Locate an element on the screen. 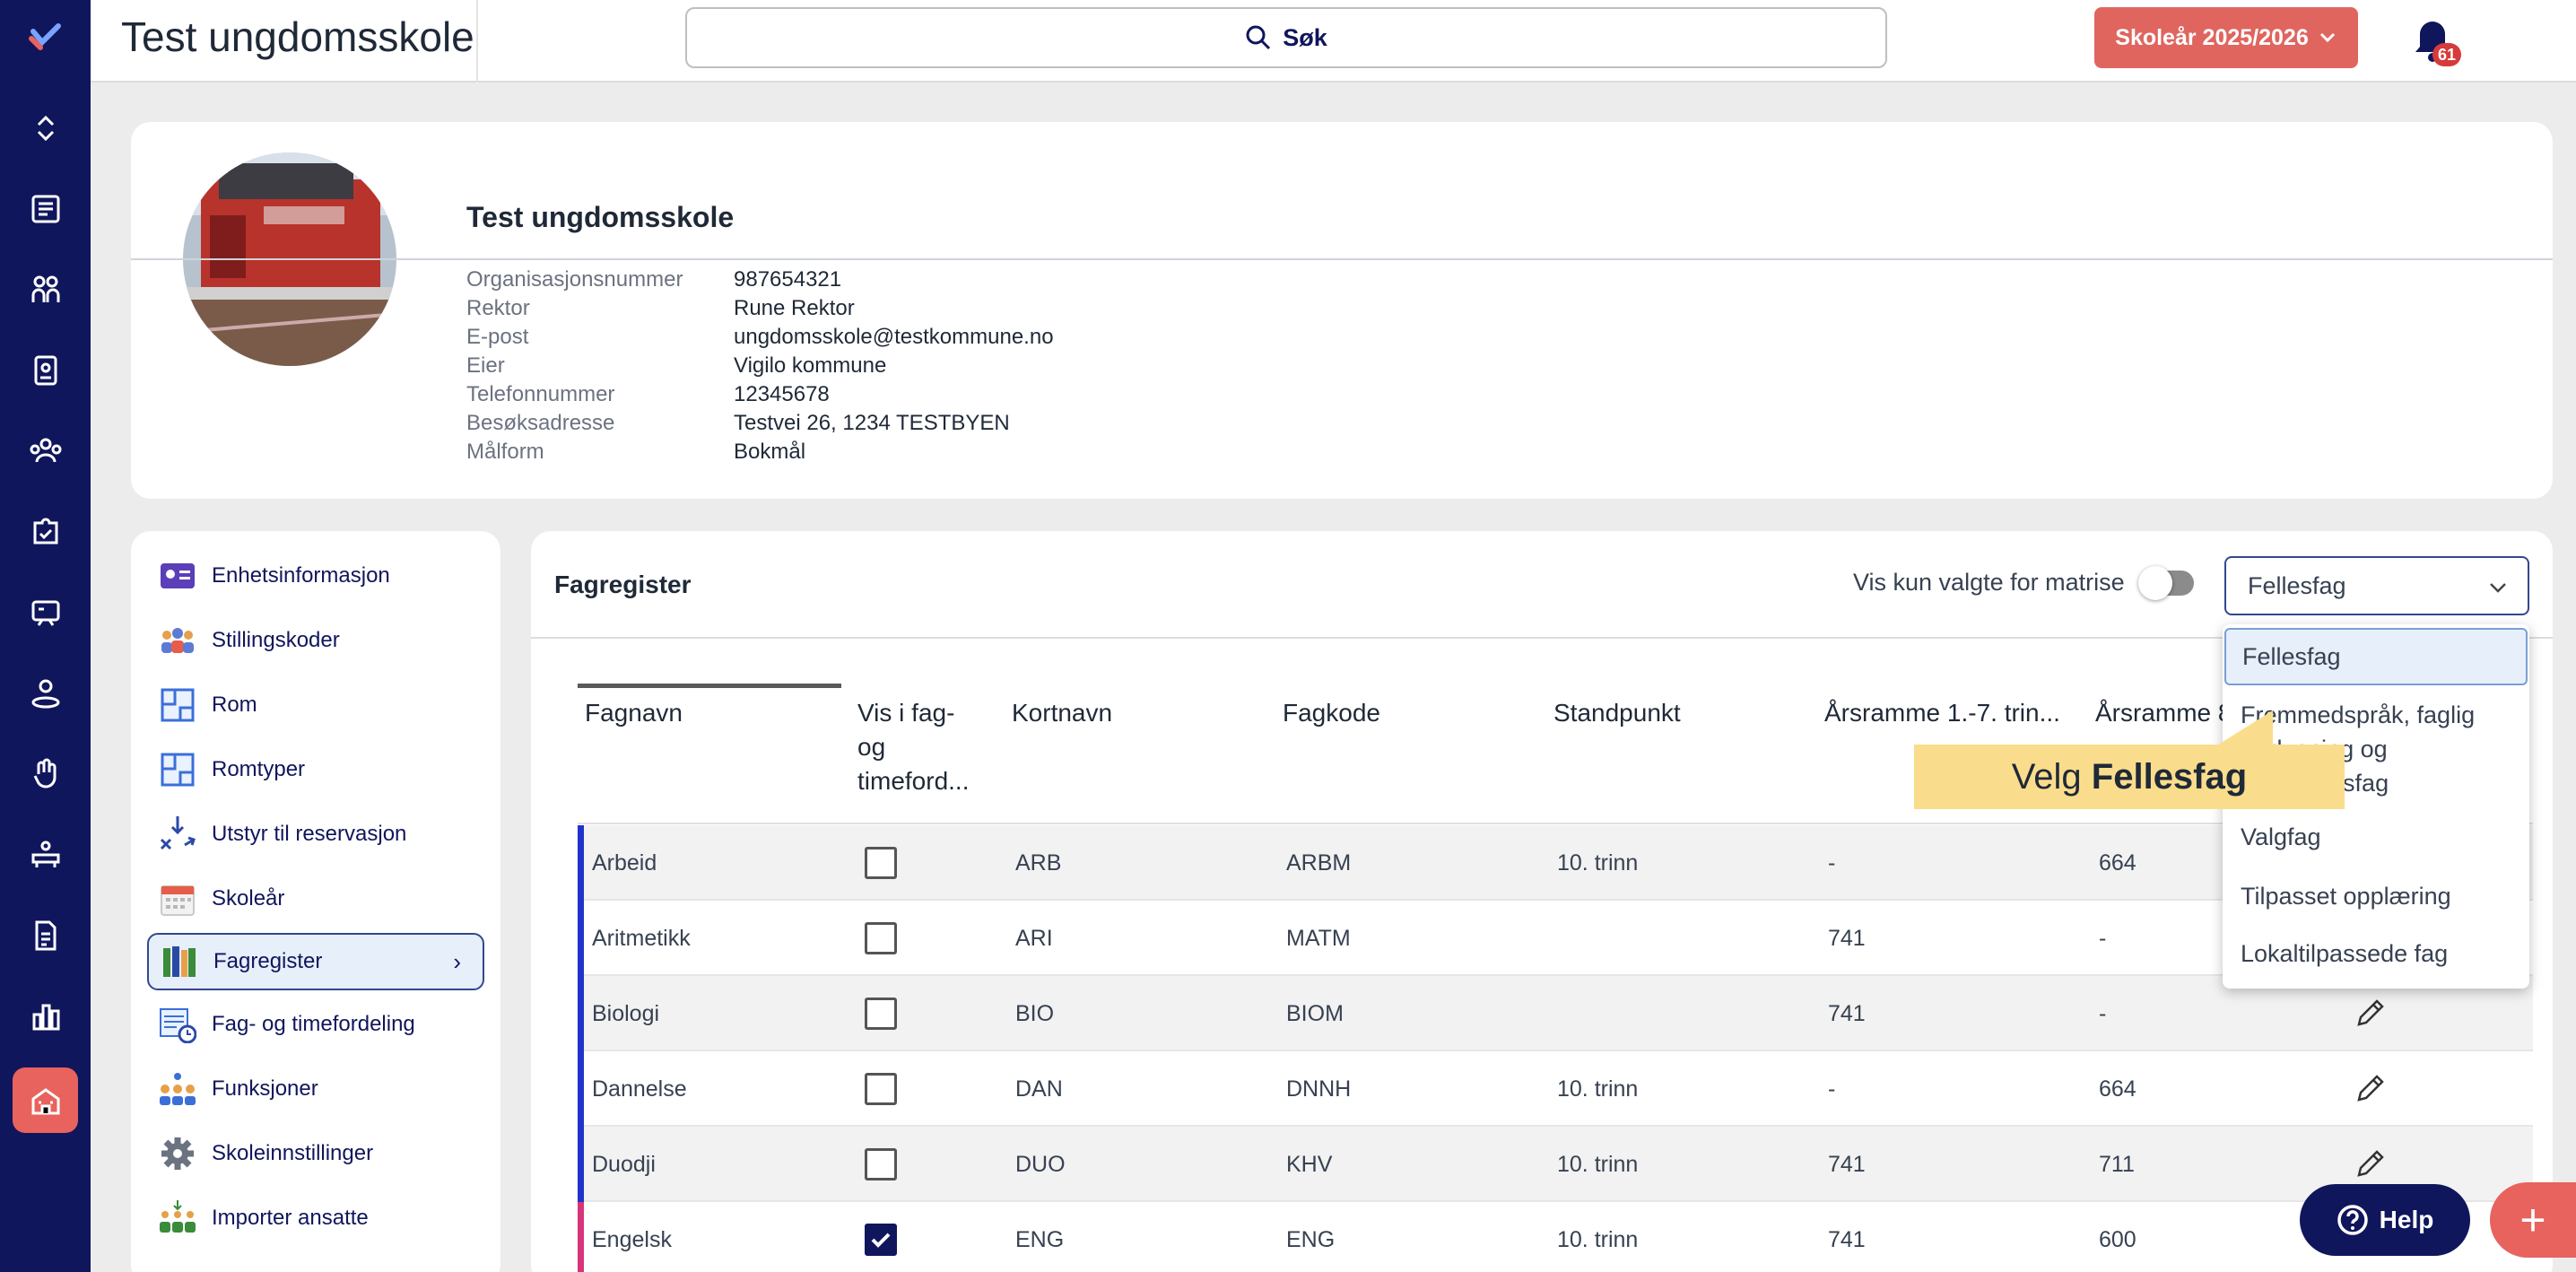 Image resolution: width=2576 pixels, height=1272 pixels. menu-item-importer-ansatte: Importer ansatte is located at coordinates (315, 1218).